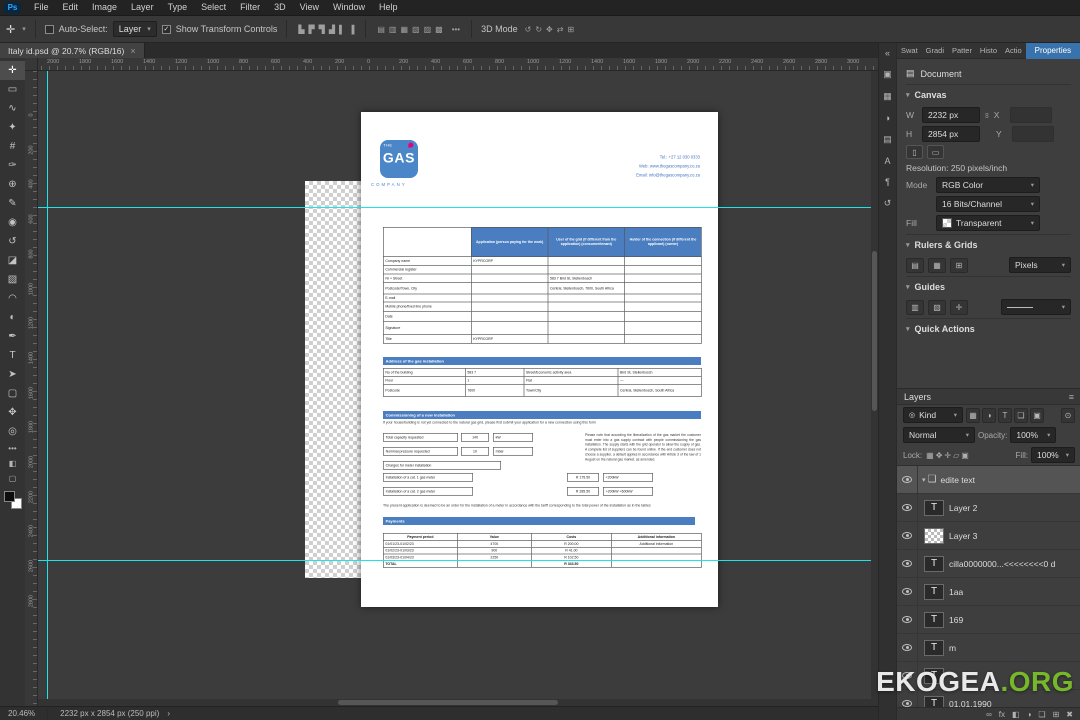 This screenshot has width=1080, height=720. Describe the element at coordinates (428, 29) in the screenshot. I see `distribute-button-4: ▨` at that location.